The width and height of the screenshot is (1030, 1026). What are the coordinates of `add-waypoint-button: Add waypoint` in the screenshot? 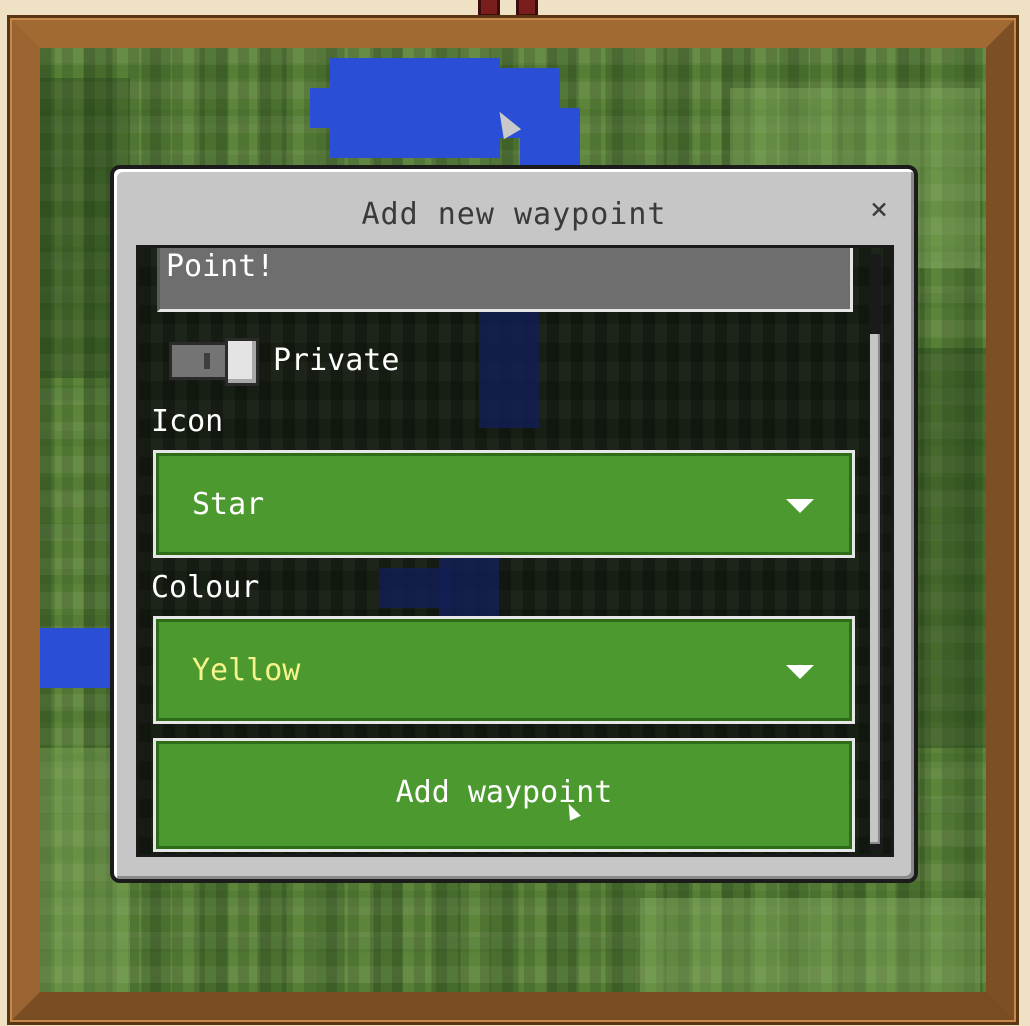 It's located at (504, 795).